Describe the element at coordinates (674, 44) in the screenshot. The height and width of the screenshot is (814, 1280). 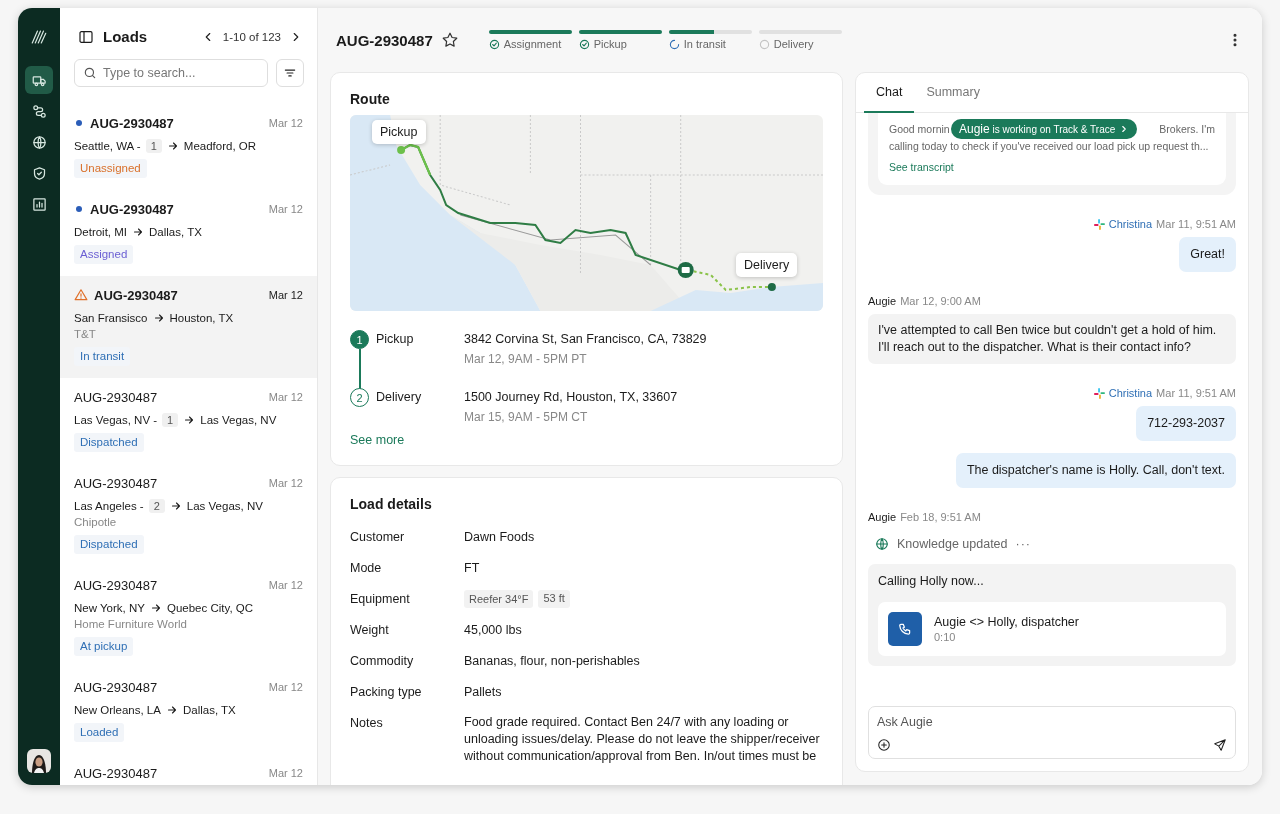
I see `spinner-icon` at that location.